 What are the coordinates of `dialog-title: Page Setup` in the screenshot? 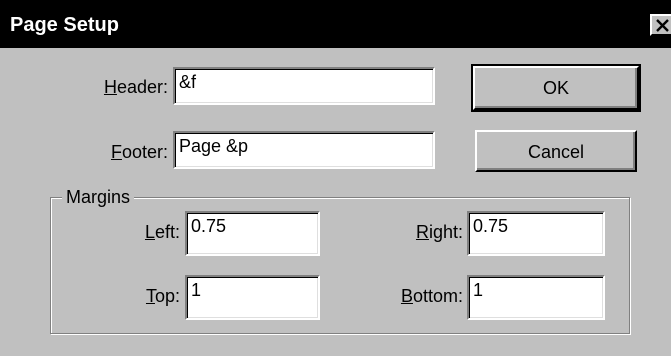 It's located at (64, 25).